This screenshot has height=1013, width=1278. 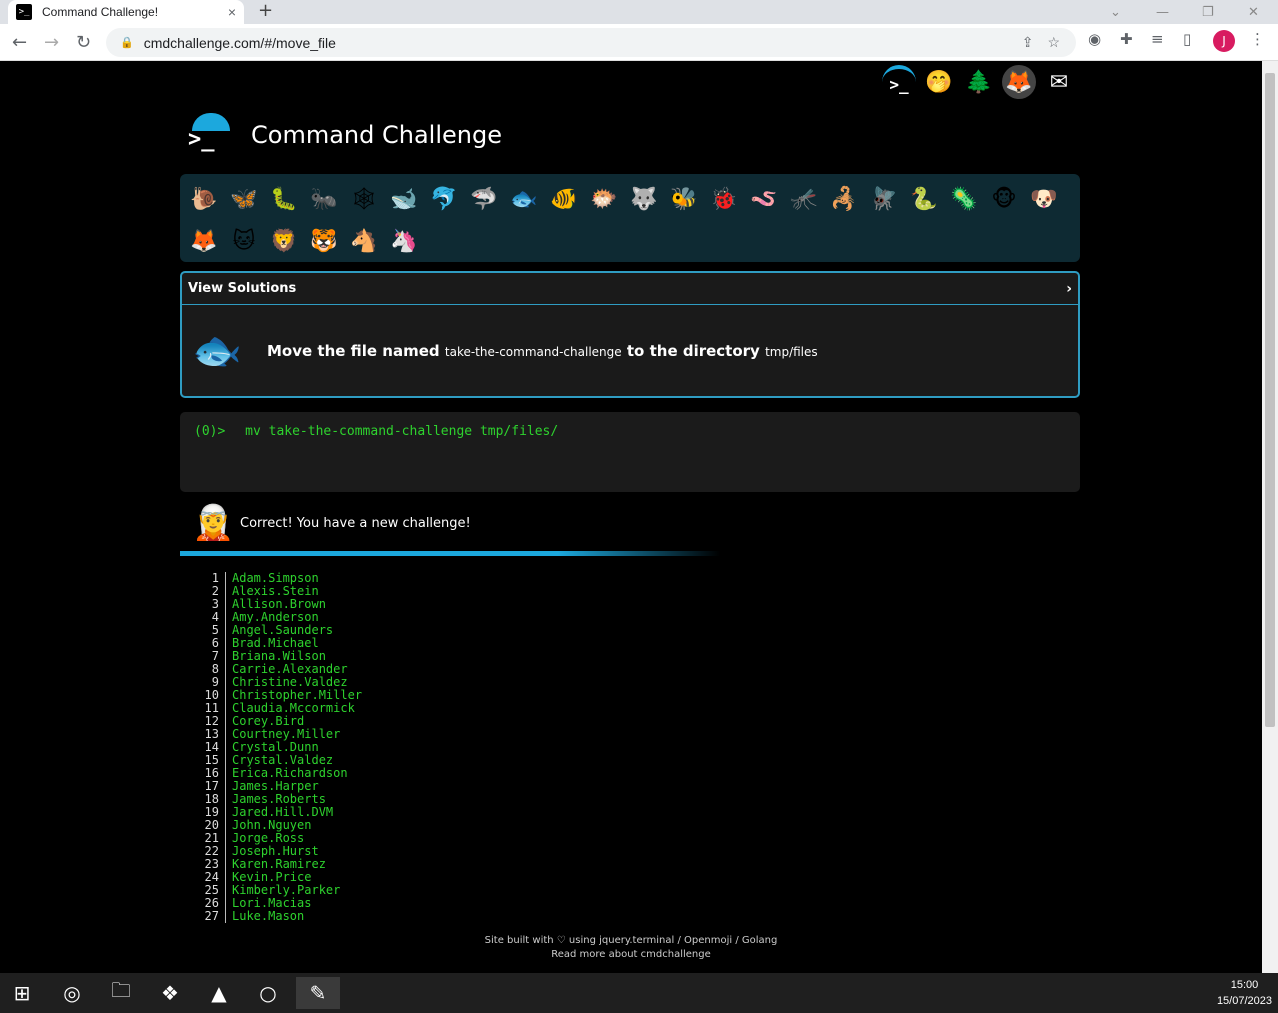 I want to click on taskbar: ⊞ ◎ 🗀 ❖ ▲ ○ ✎ 15:00 15/07/2023, so click(x=639, y=993).